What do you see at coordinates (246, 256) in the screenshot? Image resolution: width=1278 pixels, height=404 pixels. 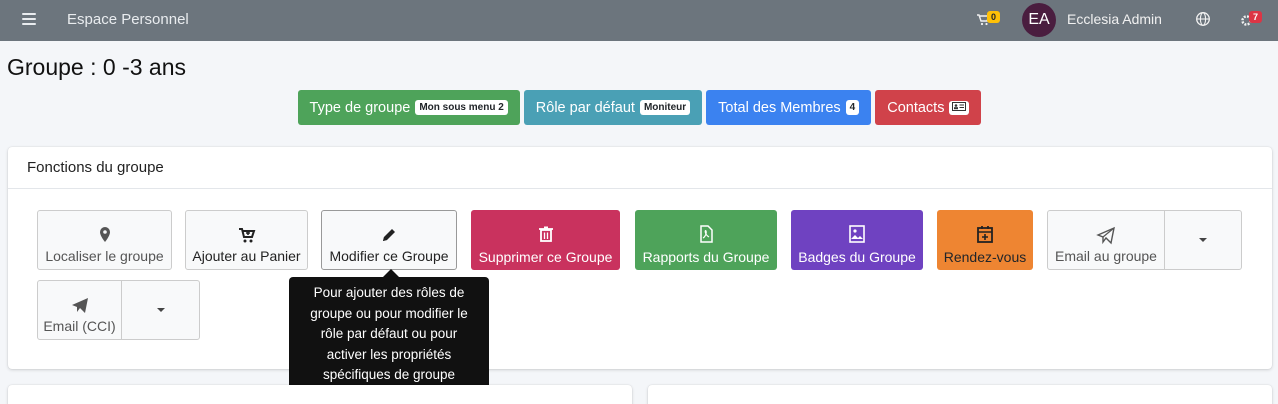 I see `add-to-cart-label: Ajouter au Panier` at bounding box center [246, 256].